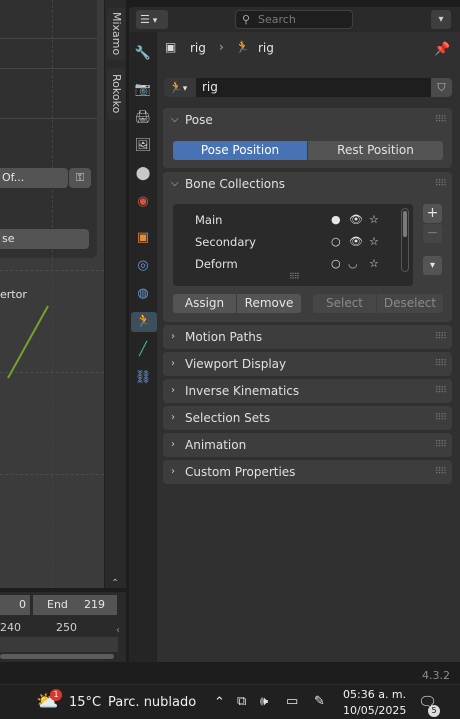 The image size is (460, 719). Describe the element at coordinates (344, 303) in the screenshot. I see `select-button: Select` at that location.